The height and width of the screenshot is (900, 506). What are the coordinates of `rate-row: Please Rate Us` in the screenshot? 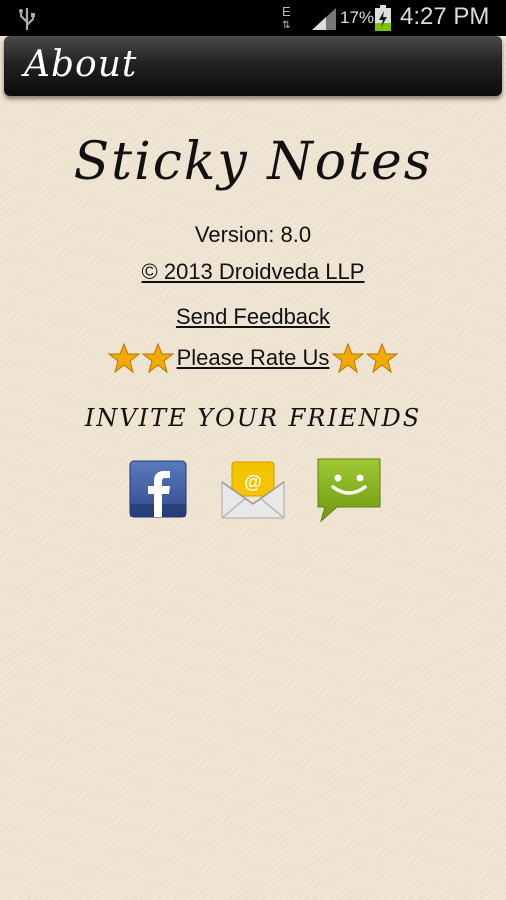 It's located at (253, 358).